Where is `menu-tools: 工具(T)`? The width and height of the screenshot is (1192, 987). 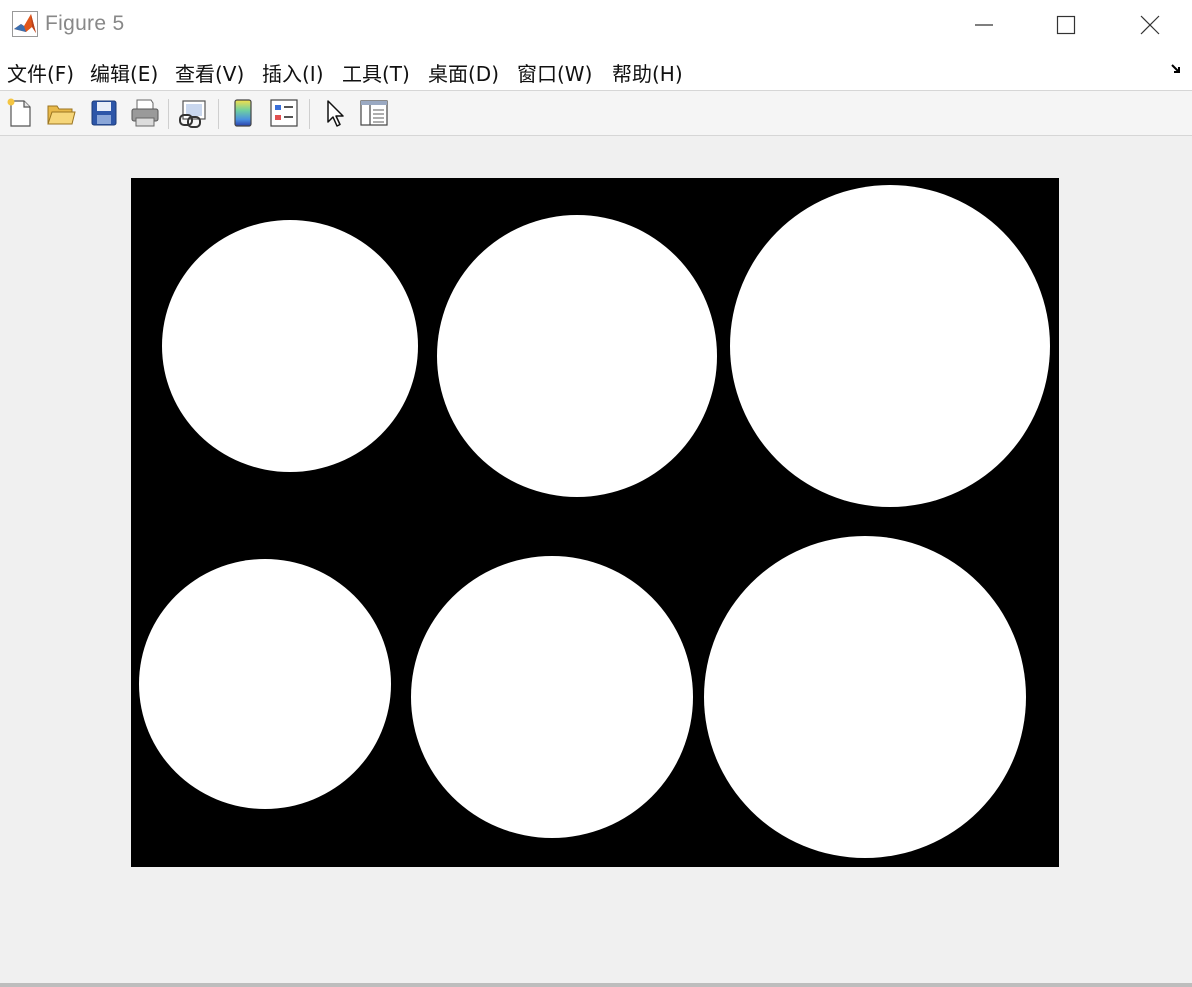
menu-tools: 工具(T) is located at coordinates (376, 72).